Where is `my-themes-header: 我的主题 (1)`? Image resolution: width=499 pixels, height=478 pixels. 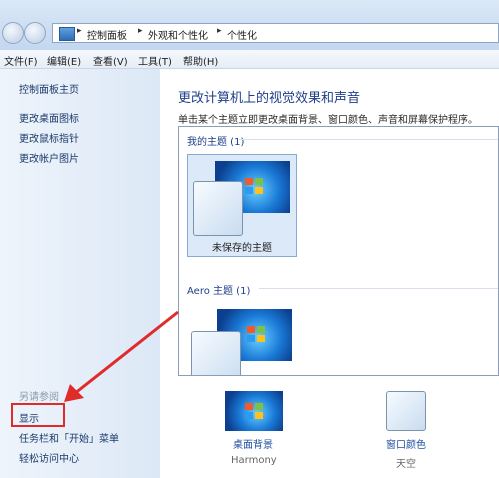 my-themes-header: 我的主题 (1) is located at coordinates (216, 142).